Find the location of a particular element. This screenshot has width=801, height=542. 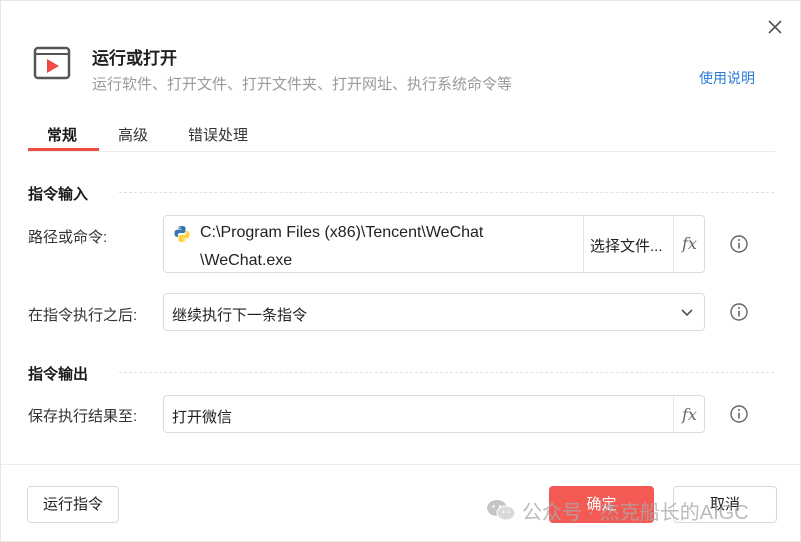

tab-error-handling: 错误处理 is located at coordinates (218, 134).